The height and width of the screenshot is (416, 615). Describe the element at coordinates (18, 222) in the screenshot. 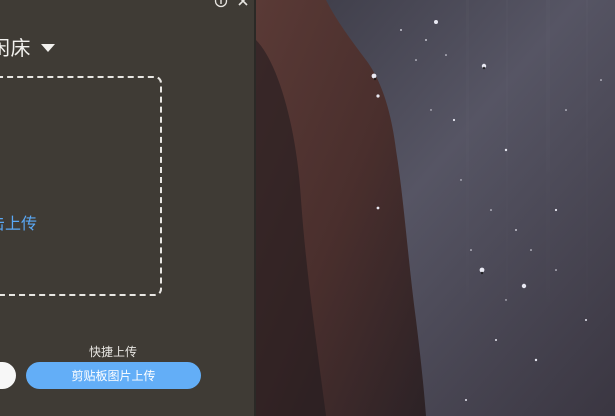

I see `drop-zone-text: 击上传` at that location.